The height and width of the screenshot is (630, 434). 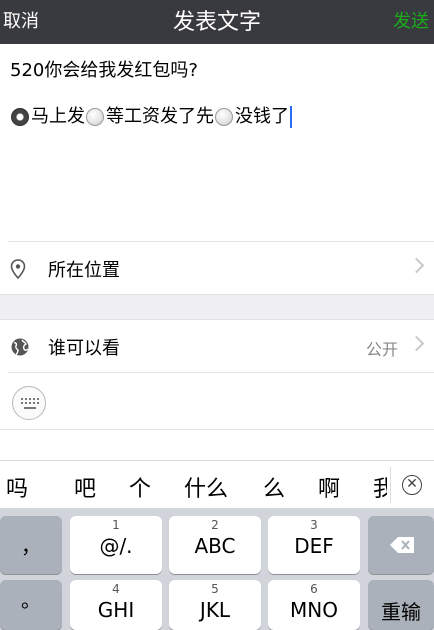 I want to click on poll-options-line: 马上发 等工资发了先 没钱了, so click(x=220, y=117).